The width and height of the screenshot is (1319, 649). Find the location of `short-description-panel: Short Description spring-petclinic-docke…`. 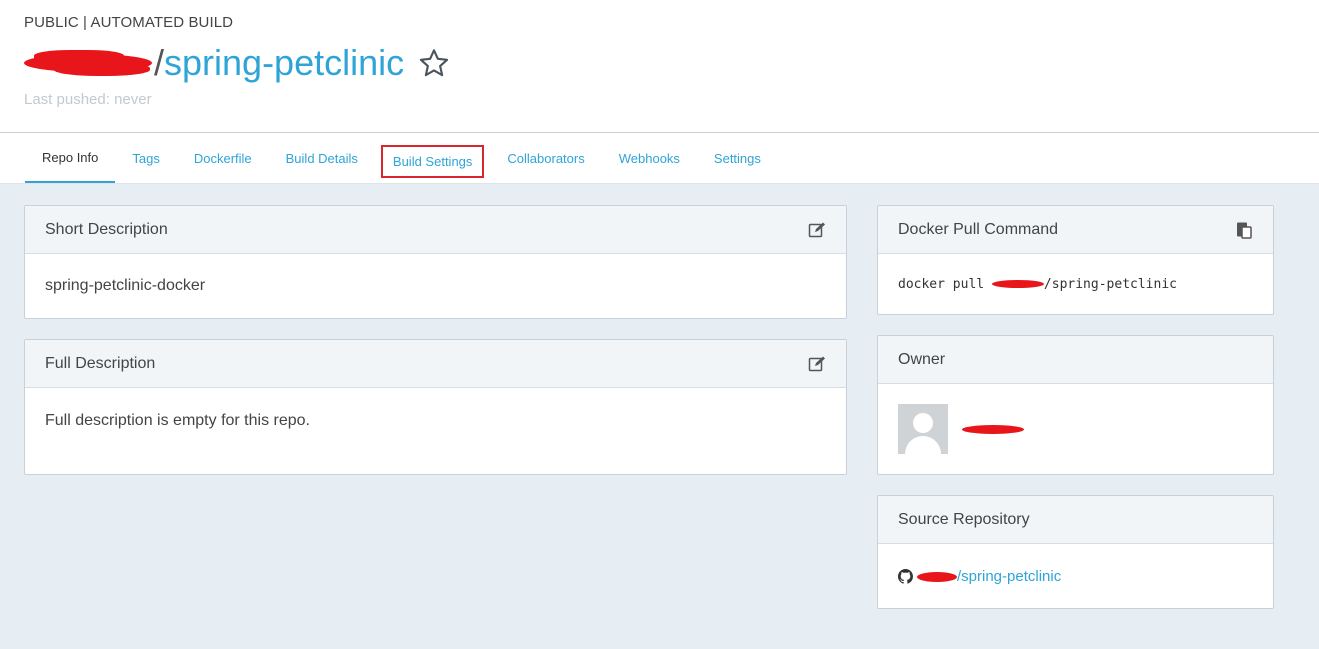

short-description-panel: Short Description spring-petclinic-docke… is located at coordinates (435, 262).